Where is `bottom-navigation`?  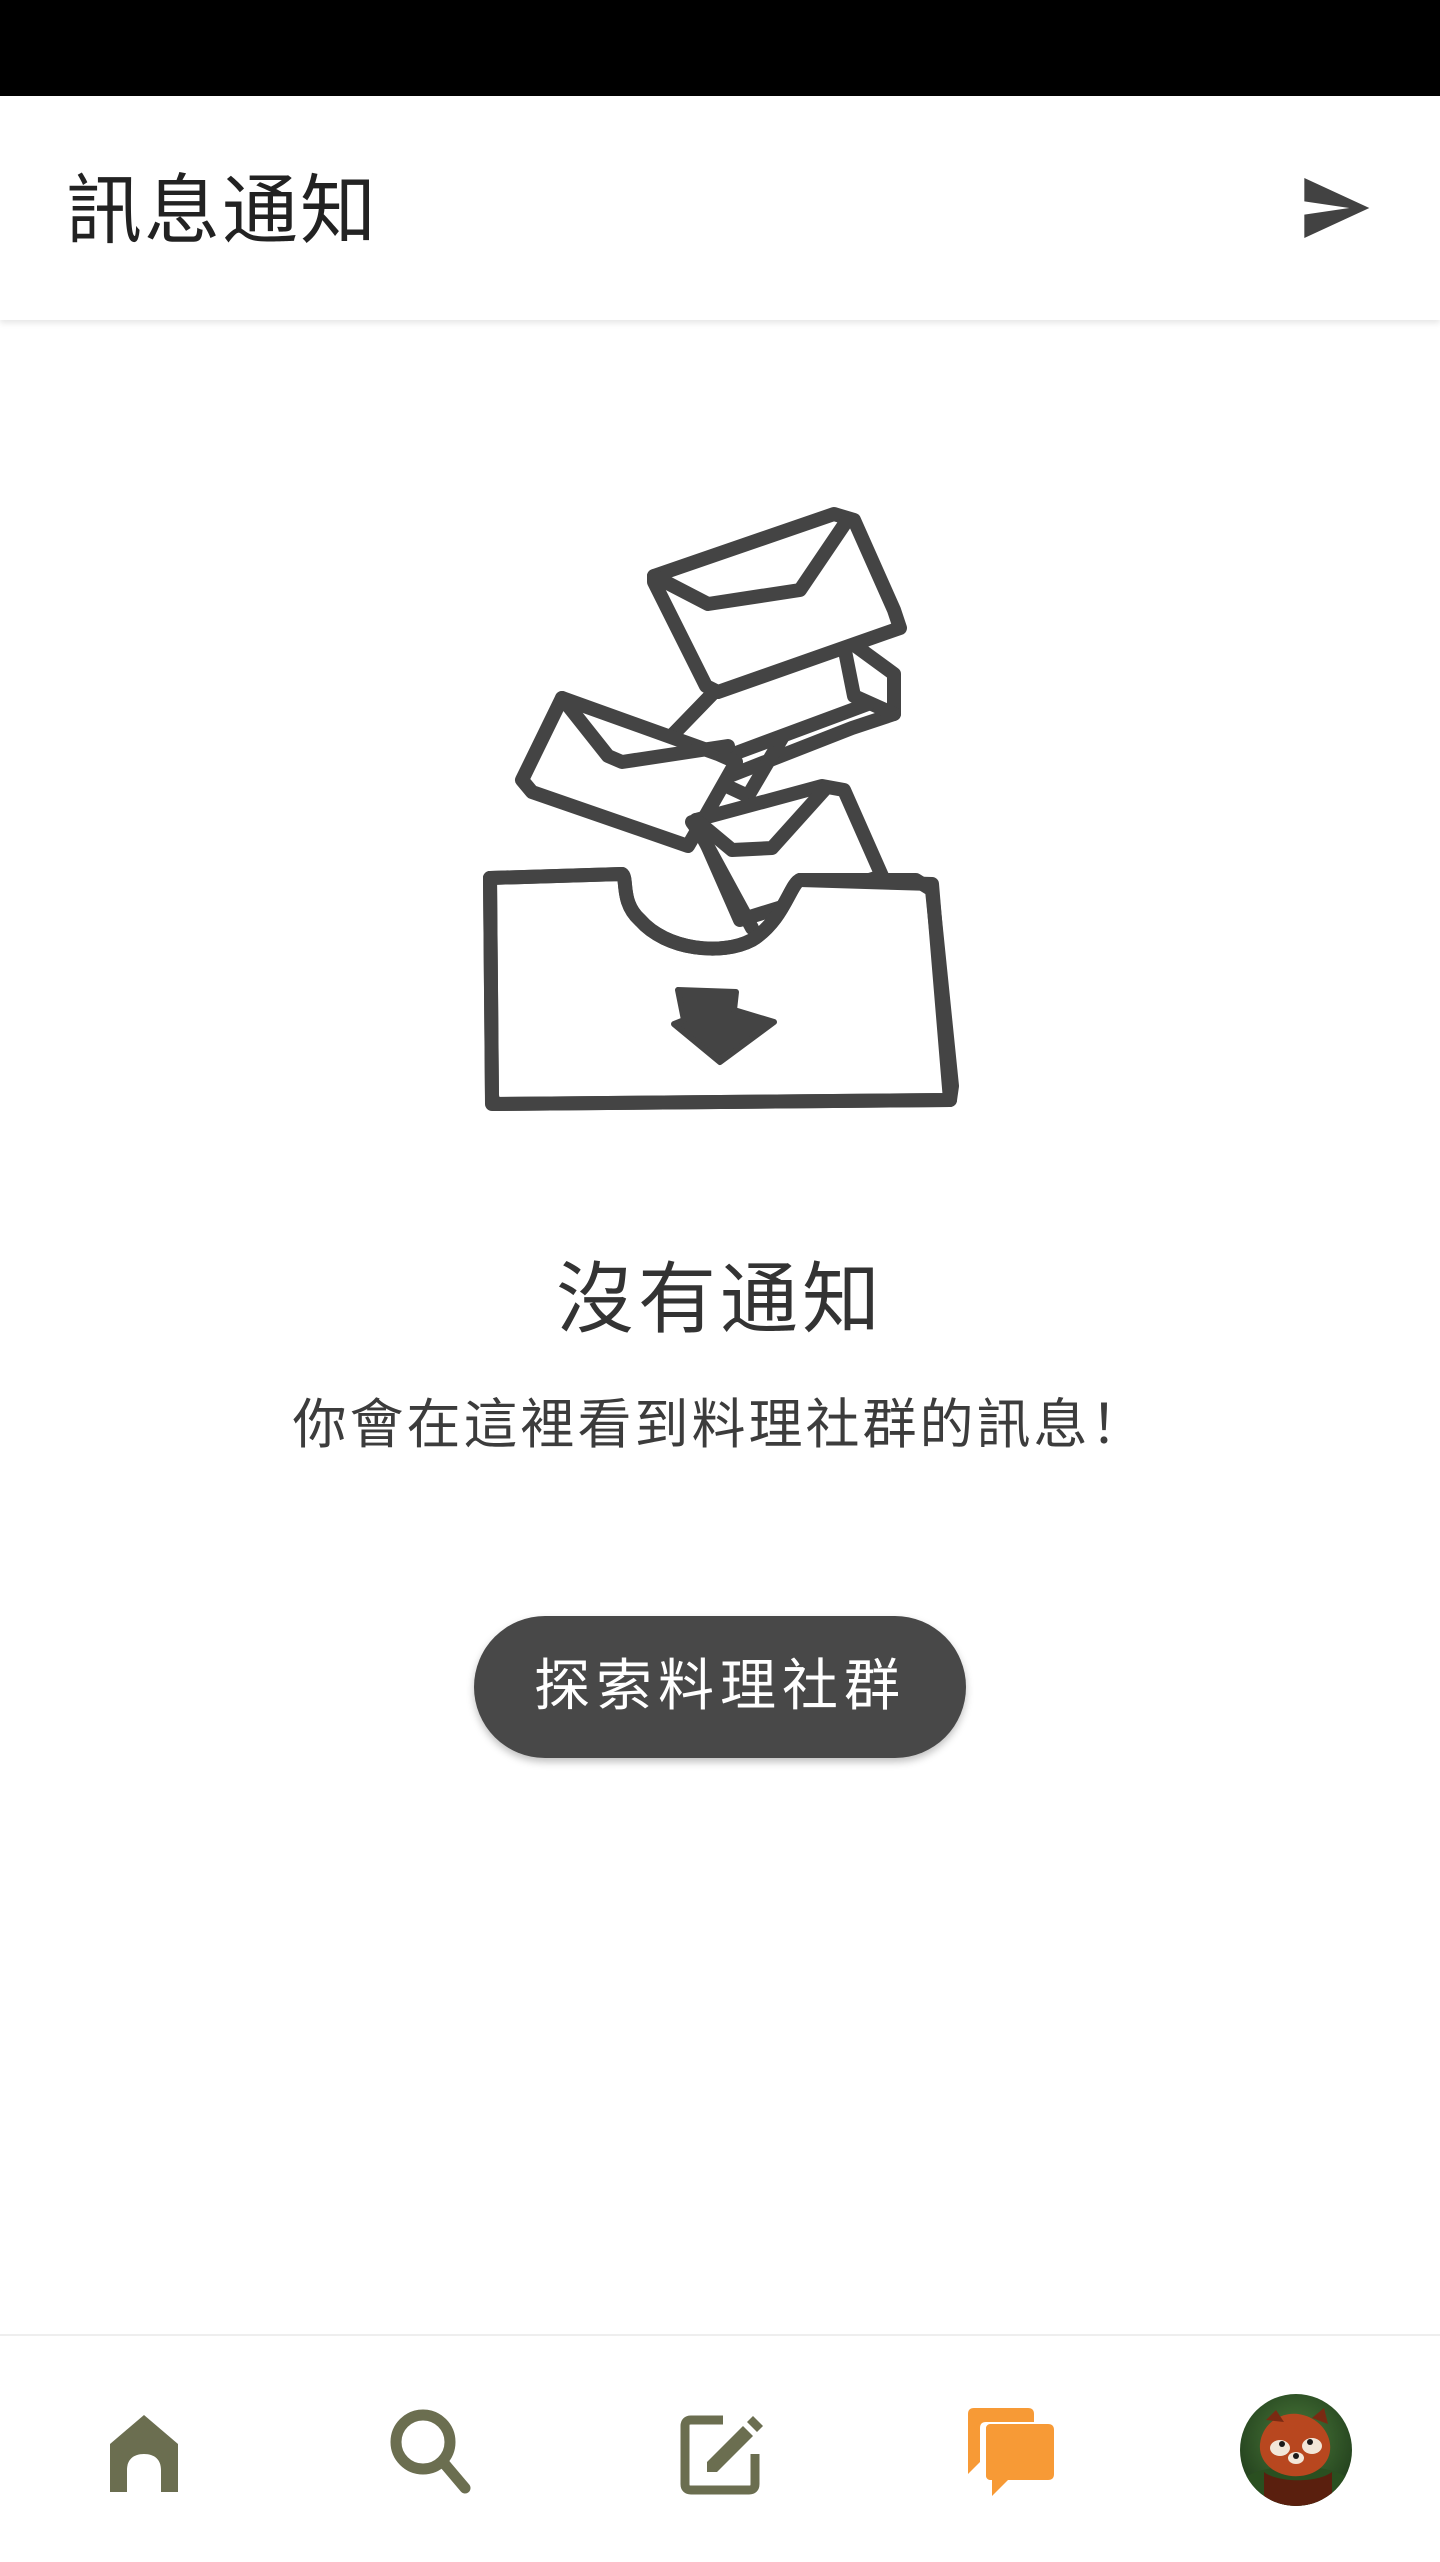
bottom-navigation is located at coordinates (720, 2448).